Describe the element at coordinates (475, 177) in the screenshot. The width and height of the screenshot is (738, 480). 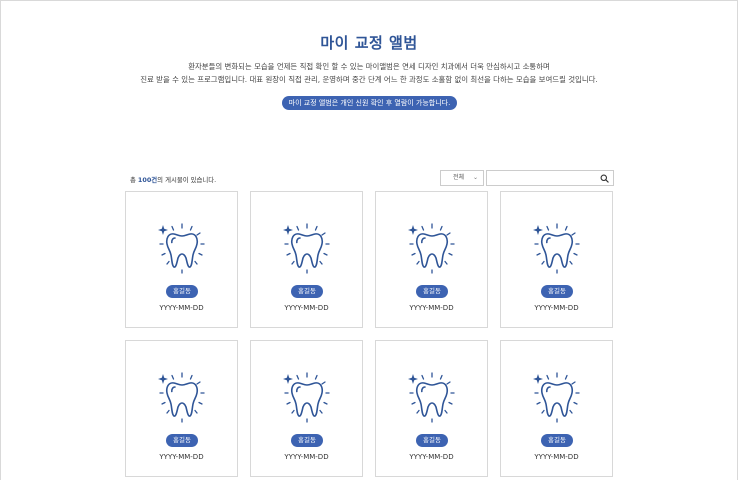
I see `chevron-down-icon: ⌄` at that location.